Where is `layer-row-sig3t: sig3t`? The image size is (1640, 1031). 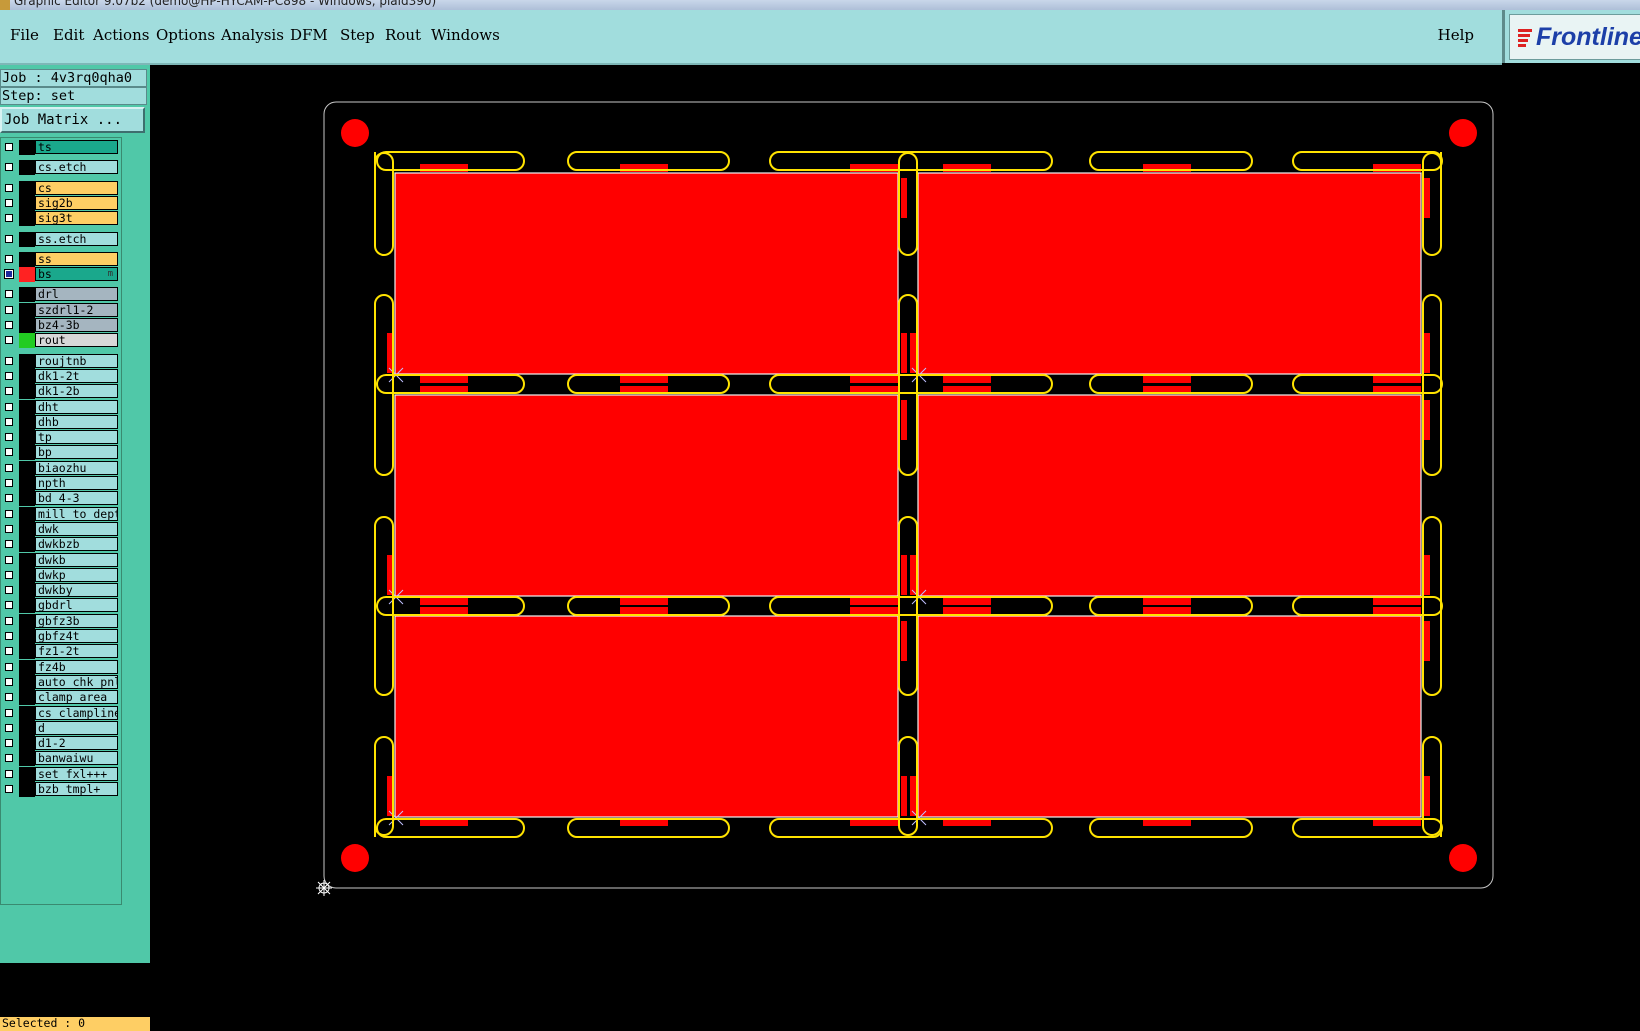
layer-row-sig3t: sig3t is located at coordinates (61, 219).